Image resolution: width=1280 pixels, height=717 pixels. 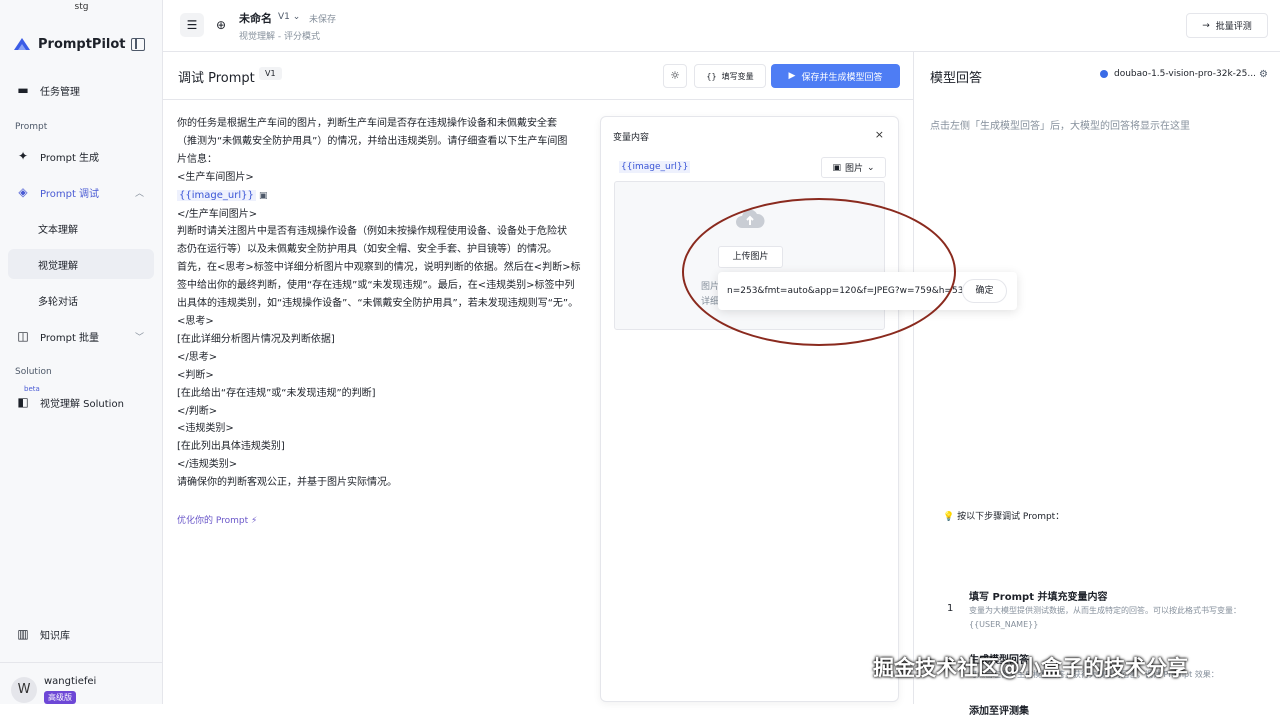 What do you see at coordinates (655, 167) in the screenshot?
I see `variable-name: {{image_url}}` at bounding box center [655, 167].